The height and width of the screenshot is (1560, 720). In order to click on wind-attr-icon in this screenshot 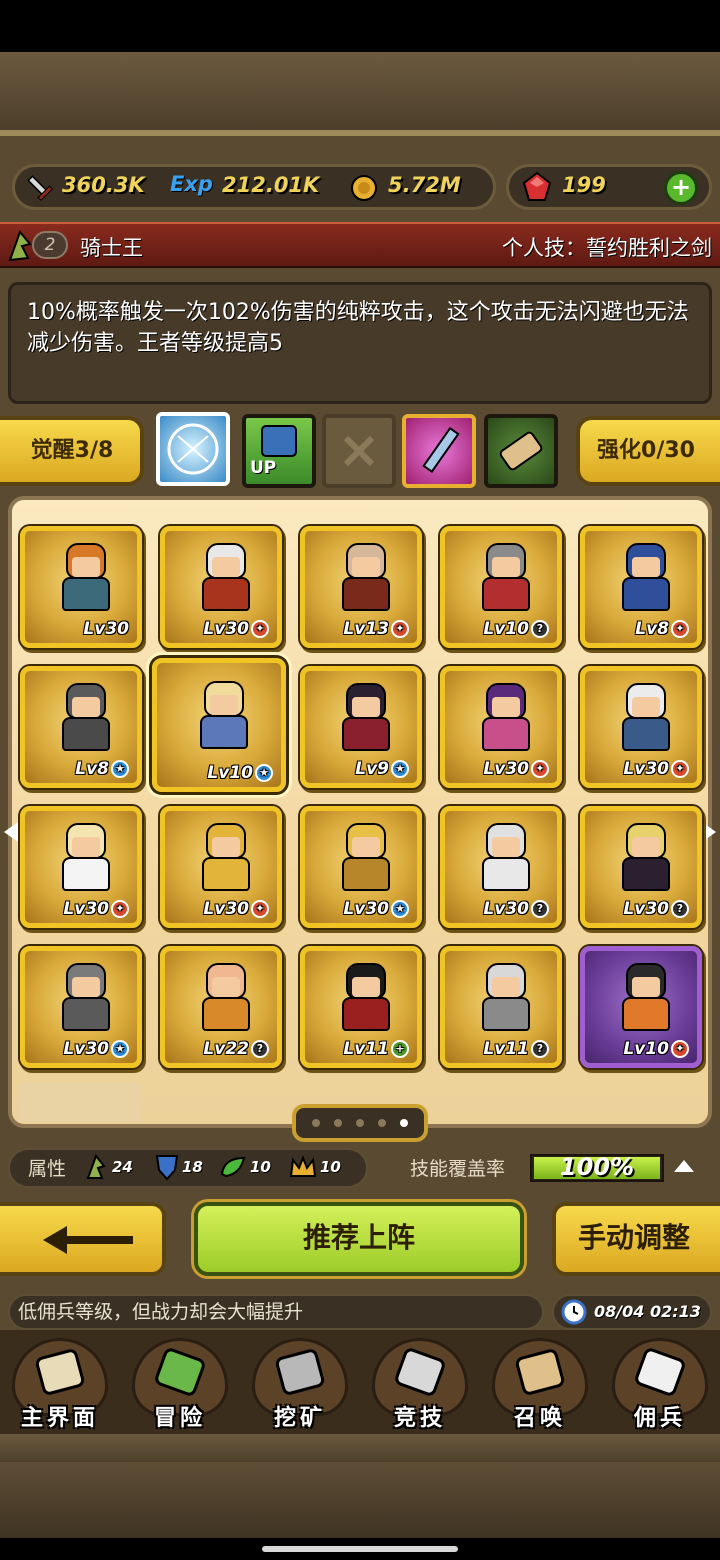, I will do `click(96, 1166)`.